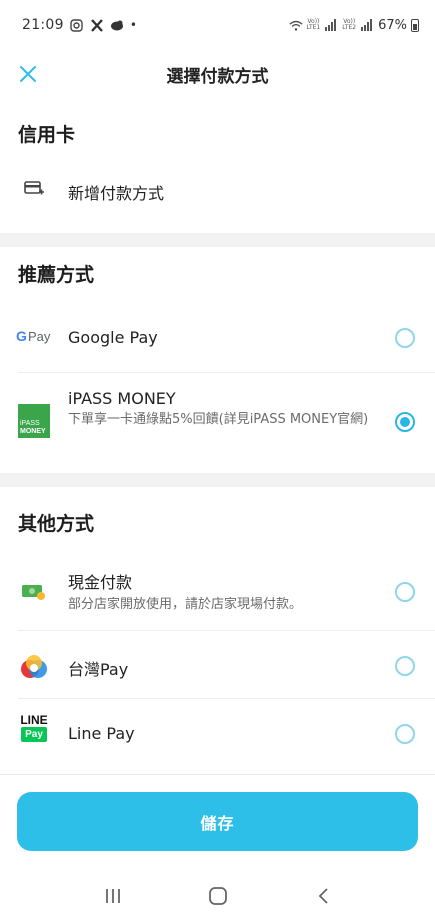  I want to click on payment-option-line-pay: LINE Pay Line Pay, so click(217, 734).